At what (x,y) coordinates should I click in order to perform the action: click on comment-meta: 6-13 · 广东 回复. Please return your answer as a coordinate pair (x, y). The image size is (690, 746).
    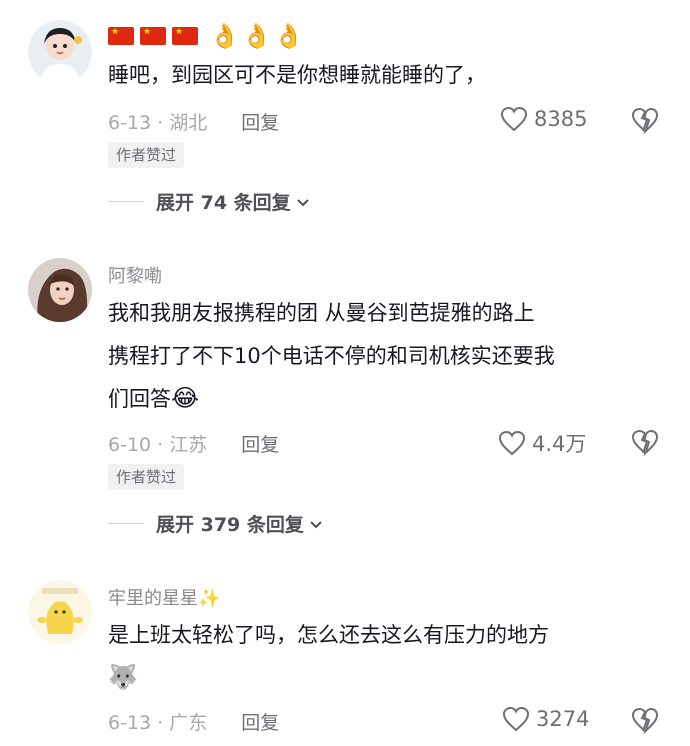
    Looking at the image, I should click on (193, 721).